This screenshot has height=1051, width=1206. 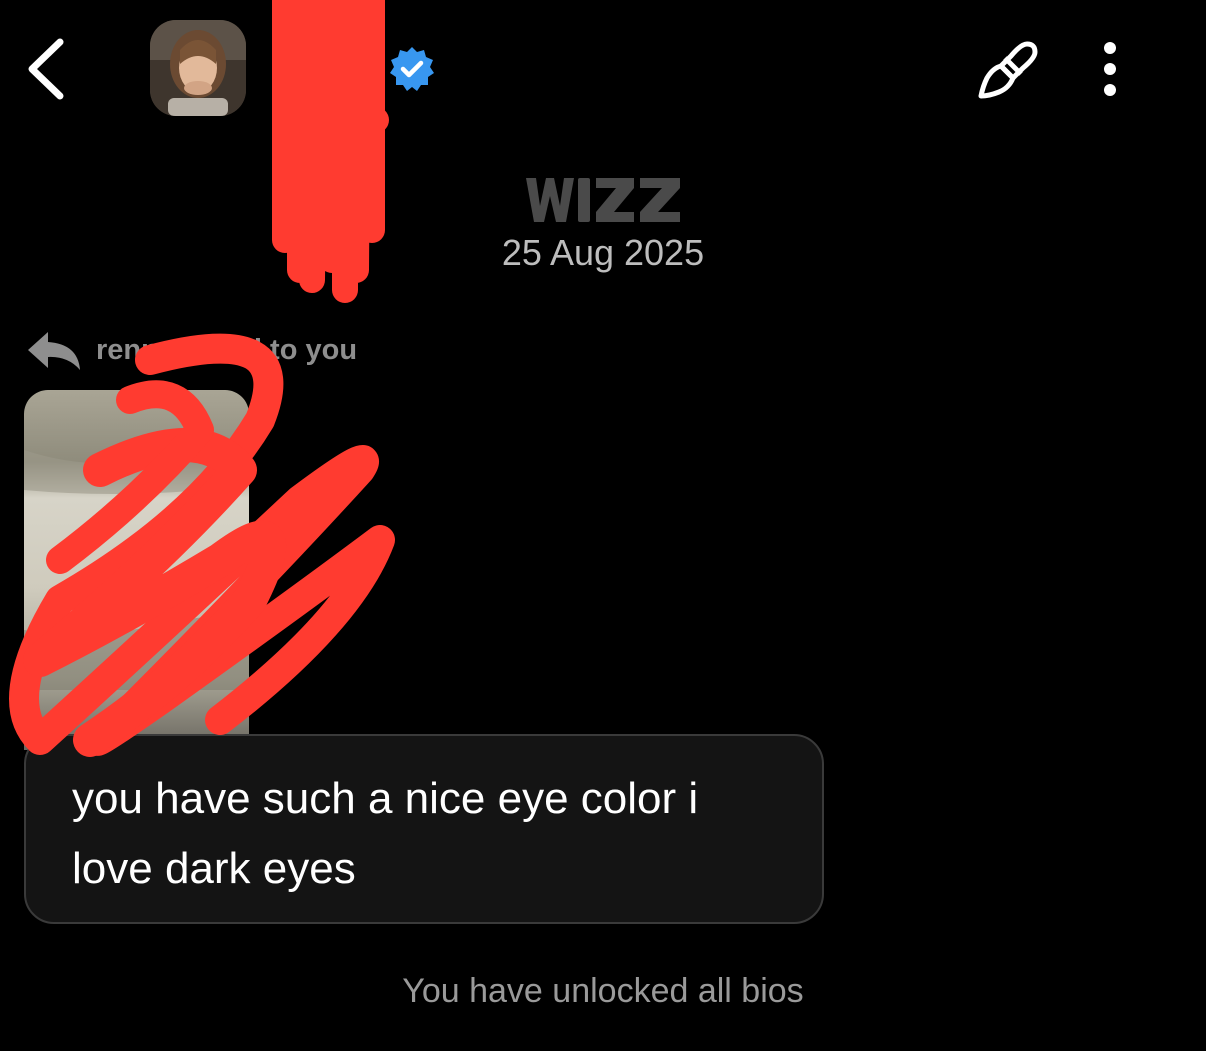 What do you see at coordinates (412, 69) in the screenshot?
I see `verified-badge-icon` at bounding box center [412, 69].